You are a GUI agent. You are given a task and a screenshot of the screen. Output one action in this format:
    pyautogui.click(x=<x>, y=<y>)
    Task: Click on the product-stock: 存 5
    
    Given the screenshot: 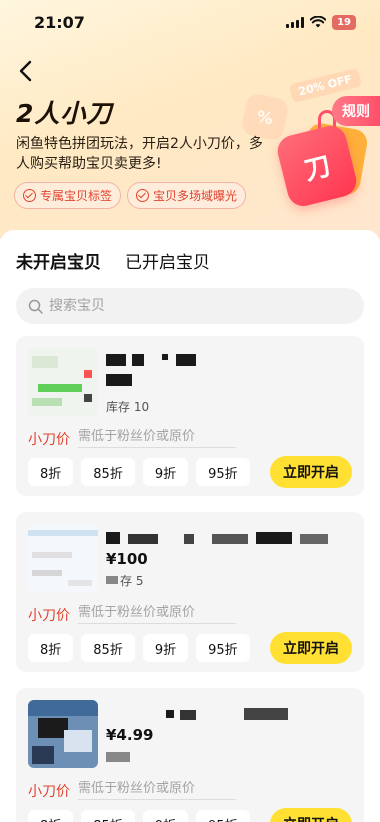 What is the action you would take?
    pyautogui.click(x=132, y=581)
    